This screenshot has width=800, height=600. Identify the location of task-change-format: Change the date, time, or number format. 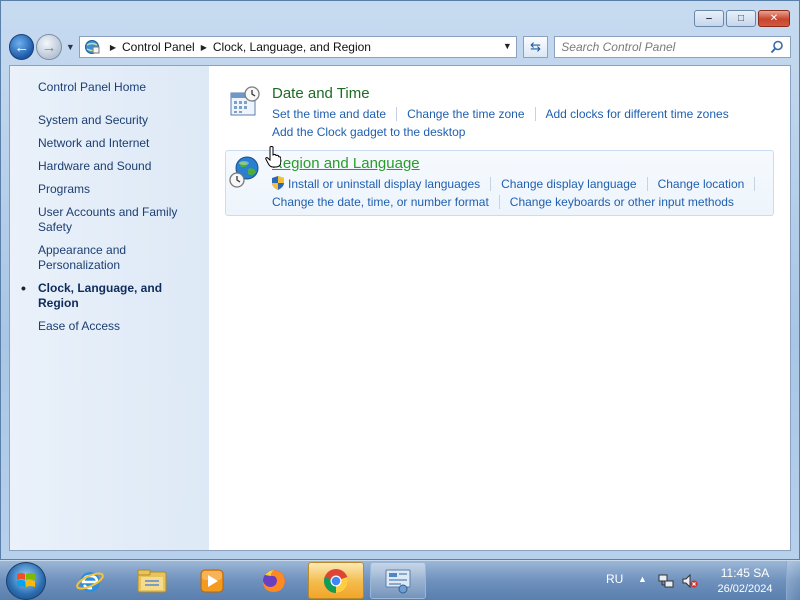
(380, 202).